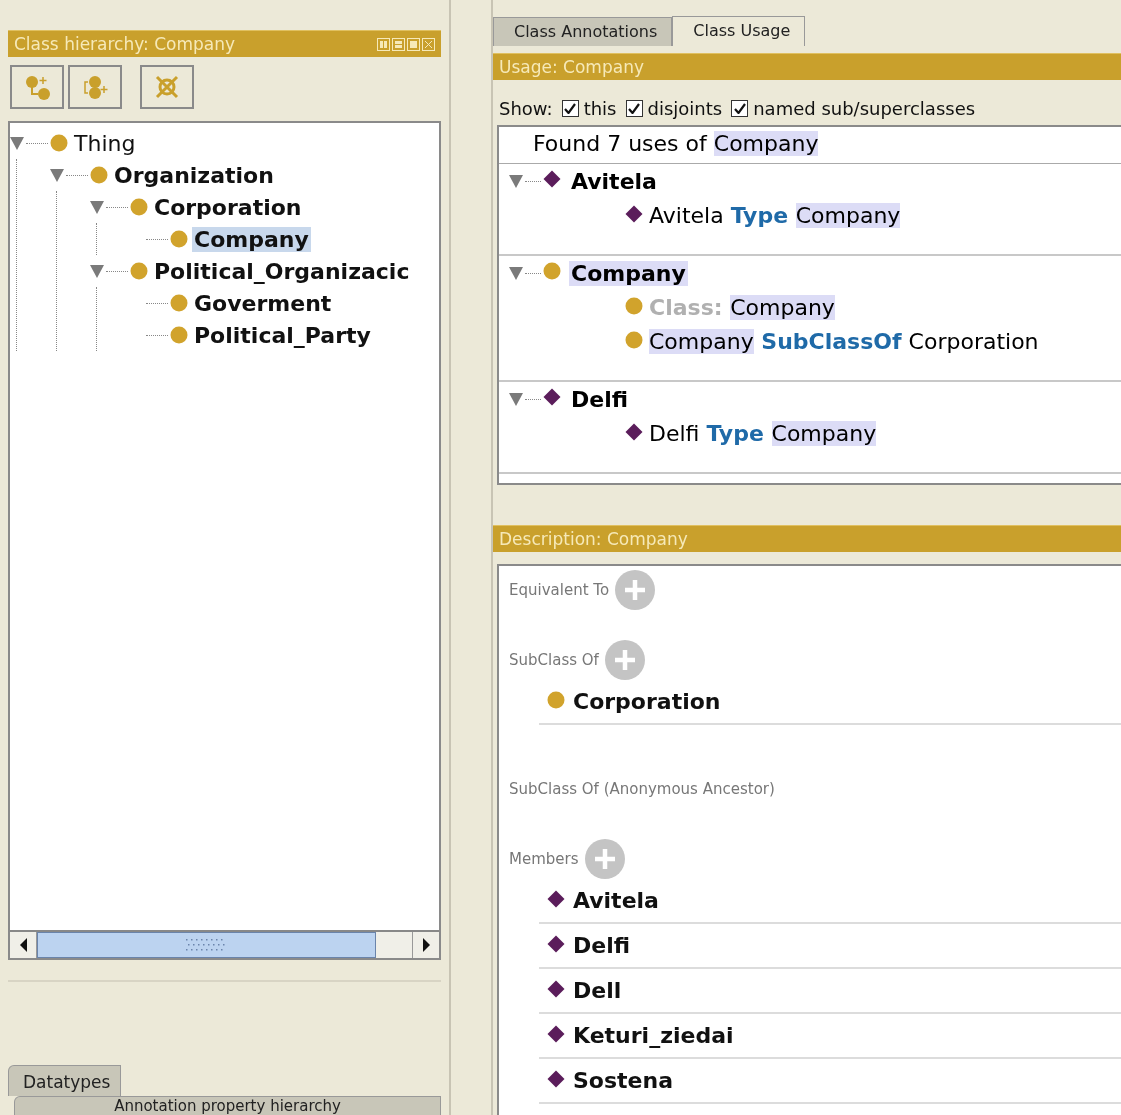  I want to click on section-label: Equivalent To, so click(559, 590).